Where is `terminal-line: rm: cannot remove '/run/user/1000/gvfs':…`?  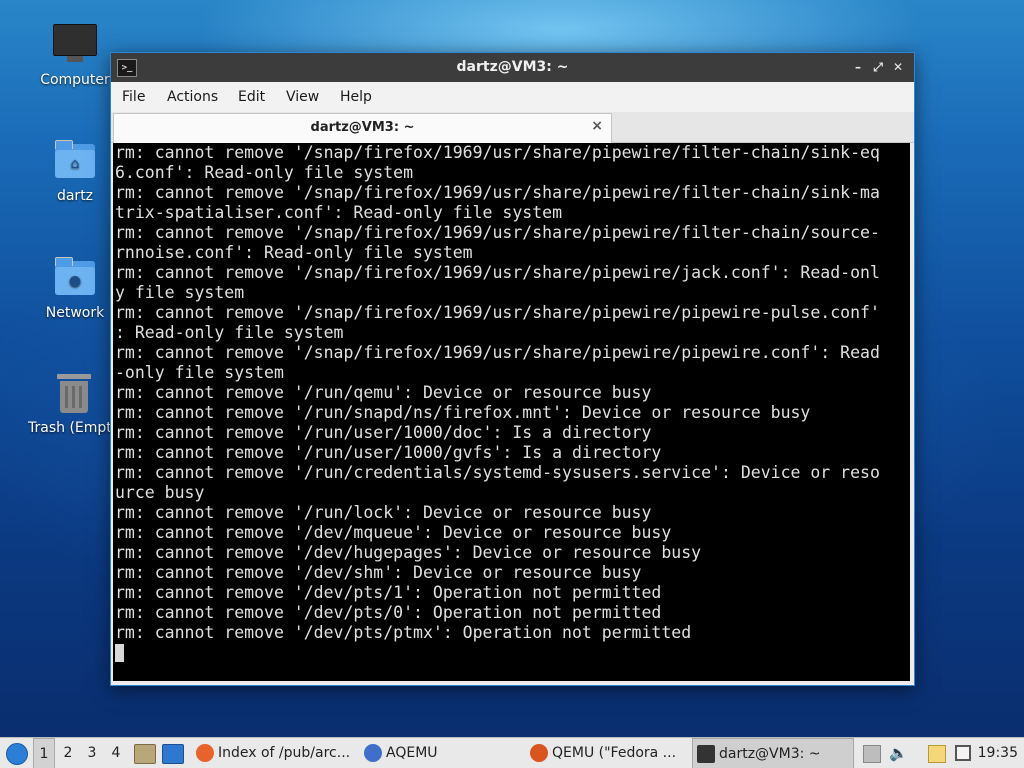 terminal-line: rm: cannot remove '/run/user/1000/gvfs':… is located at coordinates (388, 452).